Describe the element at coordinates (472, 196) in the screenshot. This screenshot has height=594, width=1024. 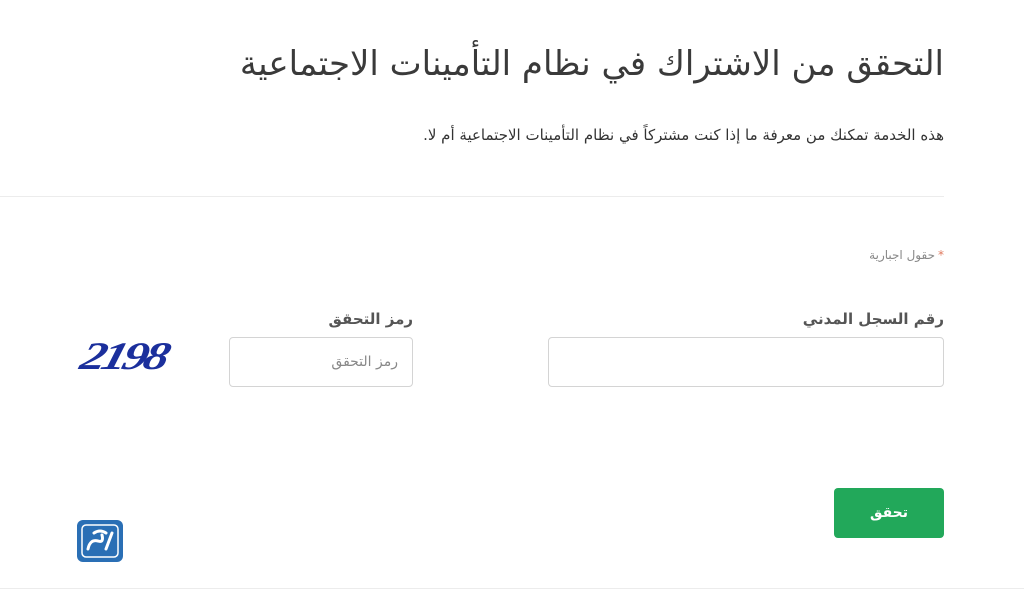
I see `divider` at that location.